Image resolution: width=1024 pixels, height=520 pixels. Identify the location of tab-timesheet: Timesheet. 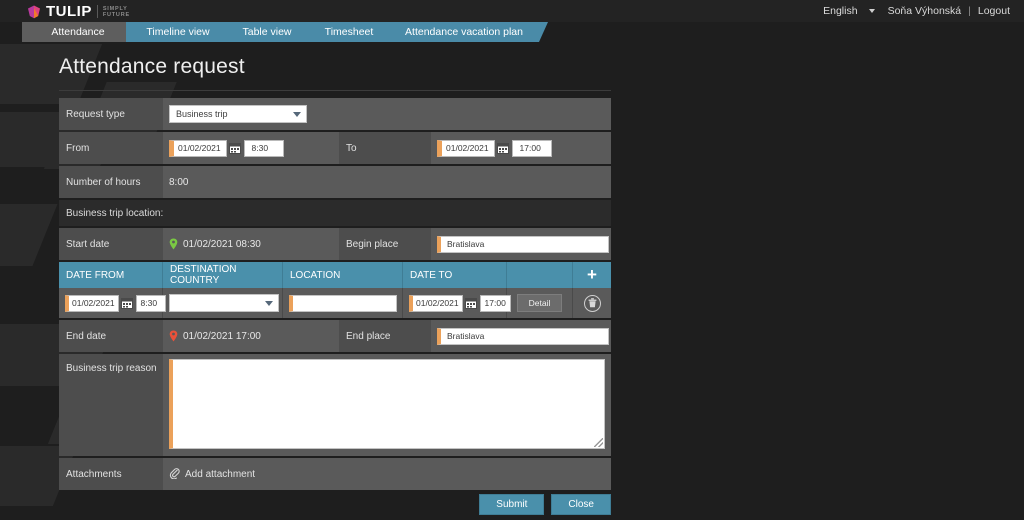
(352, 32).